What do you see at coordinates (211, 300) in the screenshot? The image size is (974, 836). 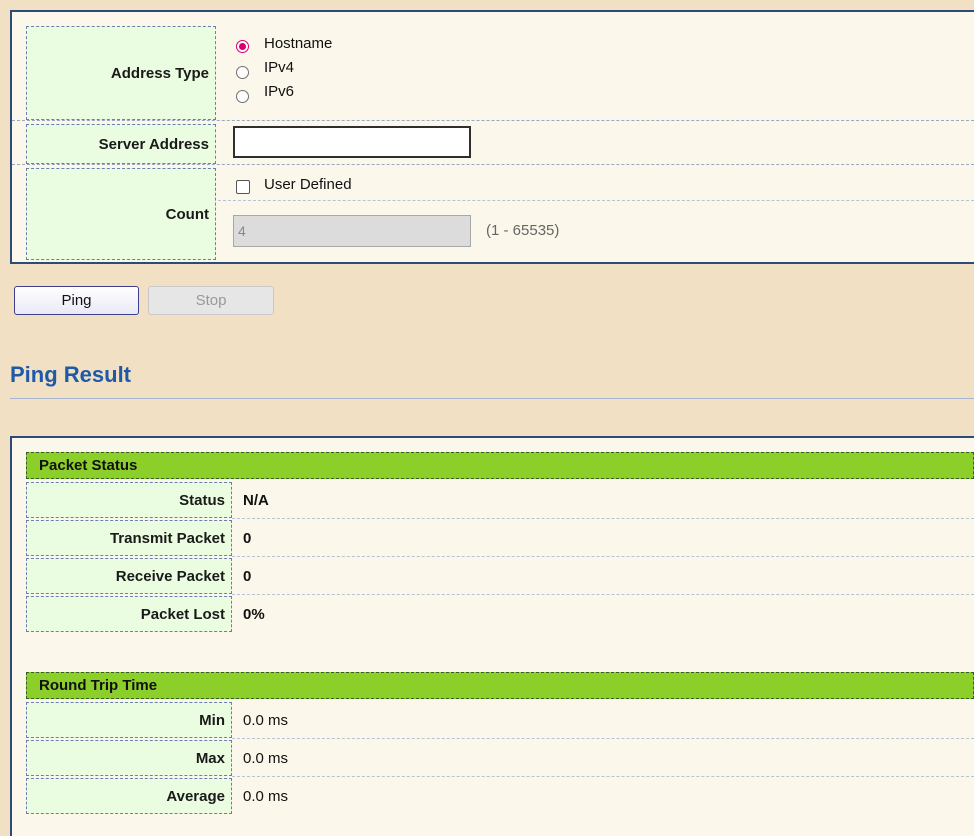 I see `stop-button: Stop` at bounding box center [211, 300].